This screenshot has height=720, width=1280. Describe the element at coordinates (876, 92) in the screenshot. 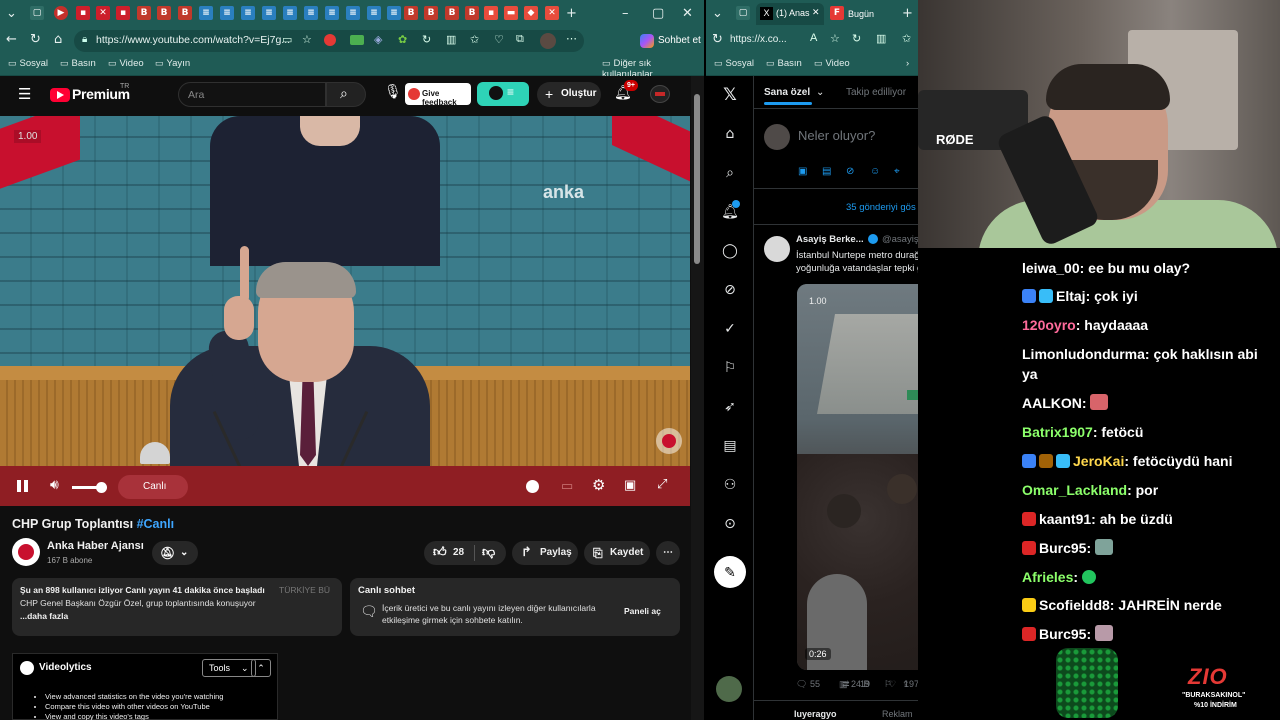

I see `tab-following: Takip edilliyor` at that location.